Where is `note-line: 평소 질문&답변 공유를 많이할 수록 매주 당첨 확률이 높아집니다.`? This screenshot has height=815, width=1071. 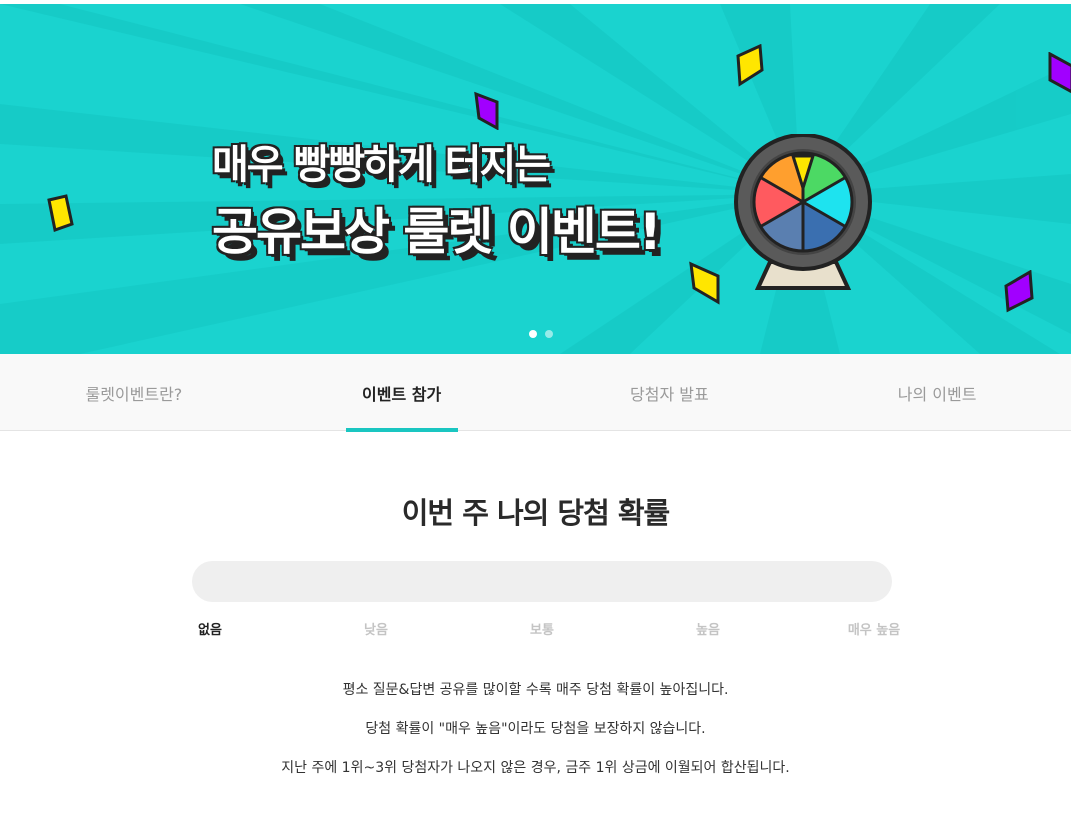 note-line: 평소 질문&답변 공유를 많이할 수록 매주 당첨 확률이 높아집니다. is located at coordinates (535, 690).